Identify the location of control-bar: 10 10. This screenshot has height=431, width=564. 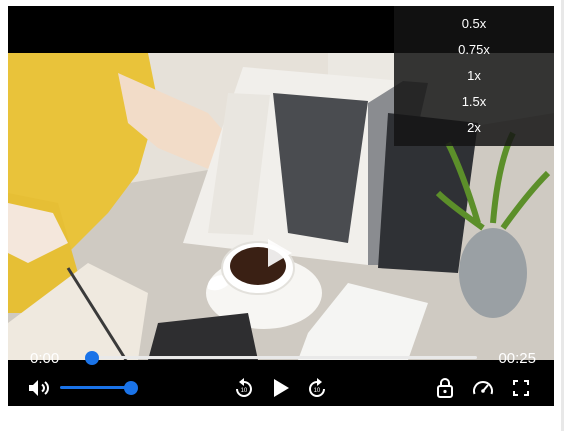
(281, 388).